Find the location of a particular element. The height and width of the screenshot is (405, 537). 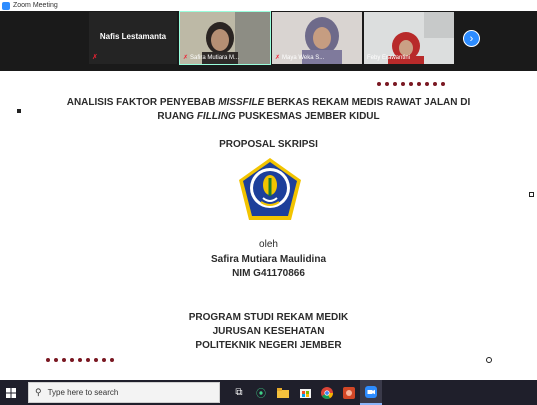

taskbar-search-input: ⚲ Type here to search is located at coordinates (124, 392).